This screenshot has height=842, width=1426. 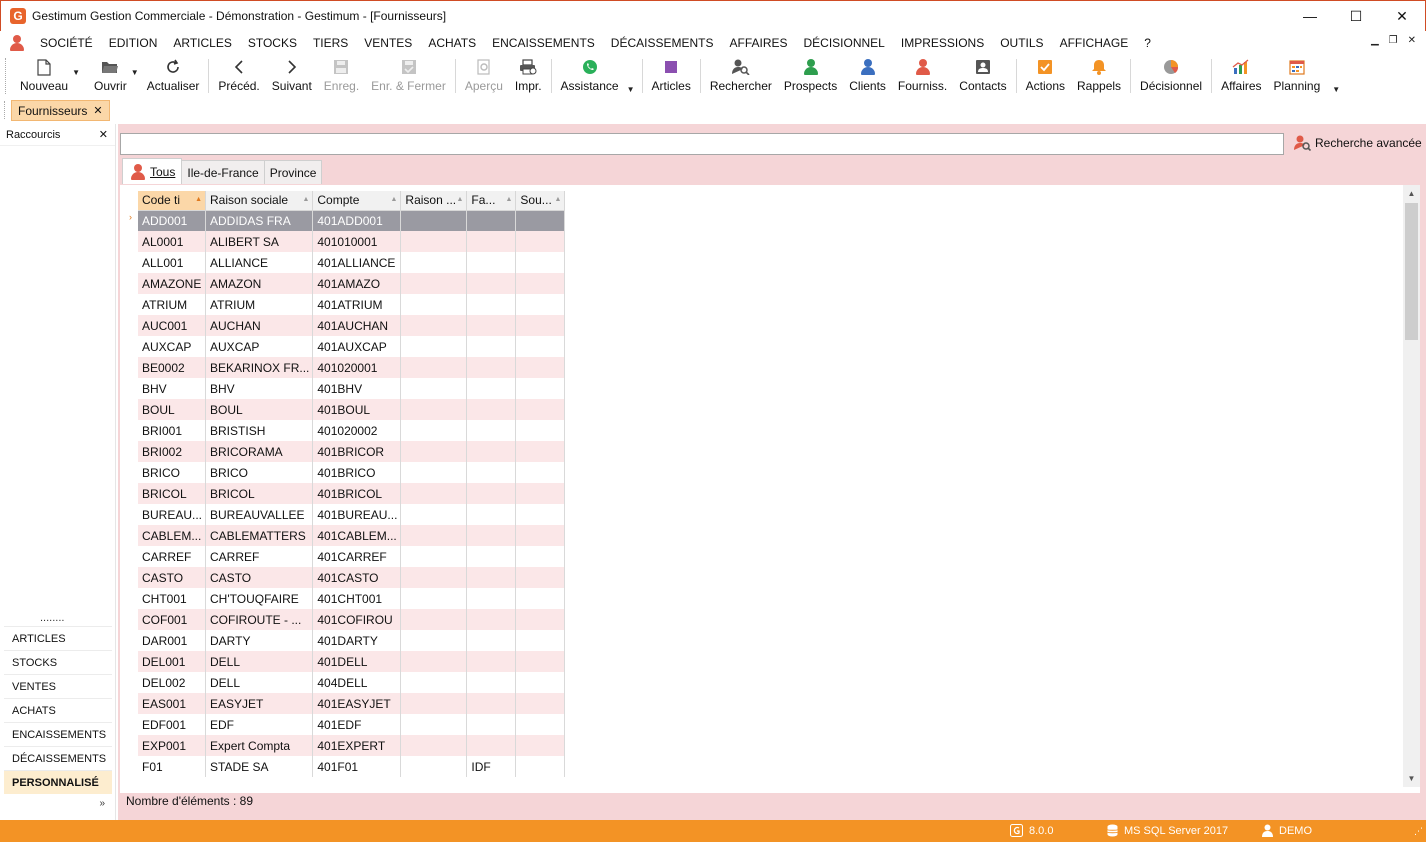 I want to click on prospects-button: Prospects, so click(x=810, y=75).